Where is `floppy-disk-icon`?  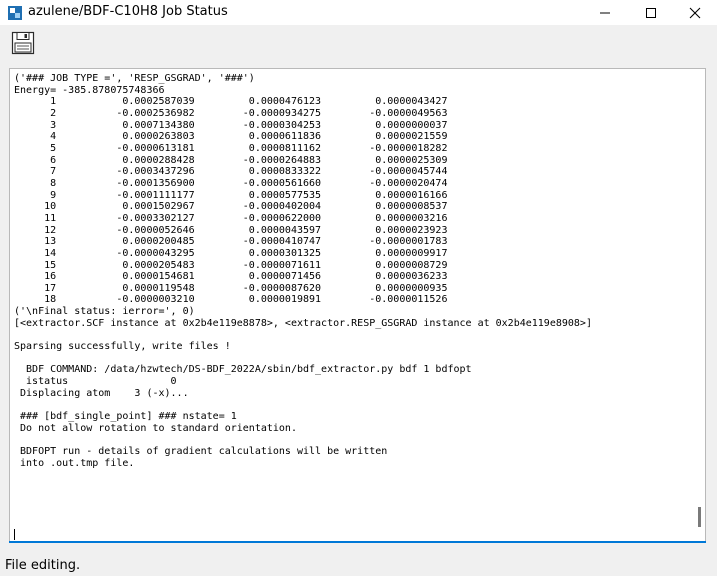
floppy-disk-icon is located at coordinates (23, 43).